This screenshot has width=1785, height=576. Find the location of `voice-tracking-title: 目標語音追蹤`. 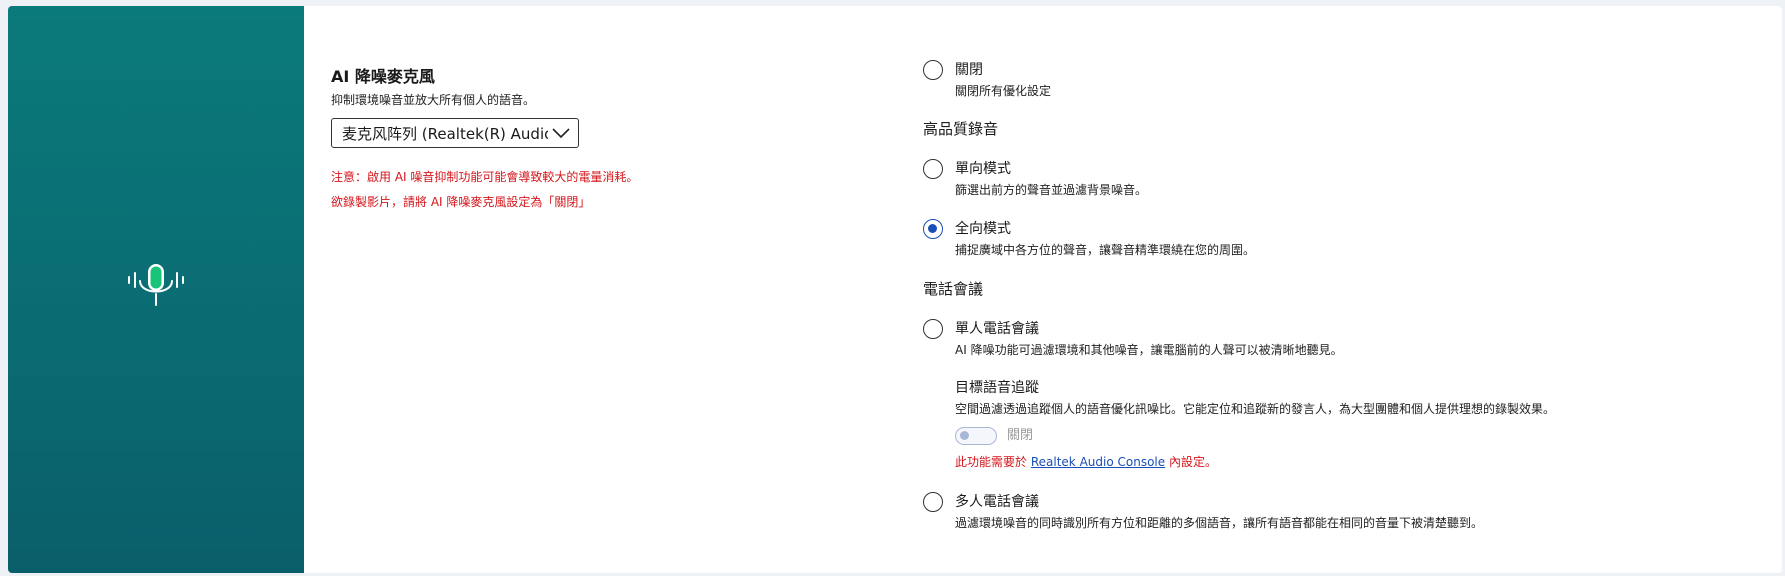

voice-tracking-title: 目標語音追蹤 is located at coordinates (997, 388).